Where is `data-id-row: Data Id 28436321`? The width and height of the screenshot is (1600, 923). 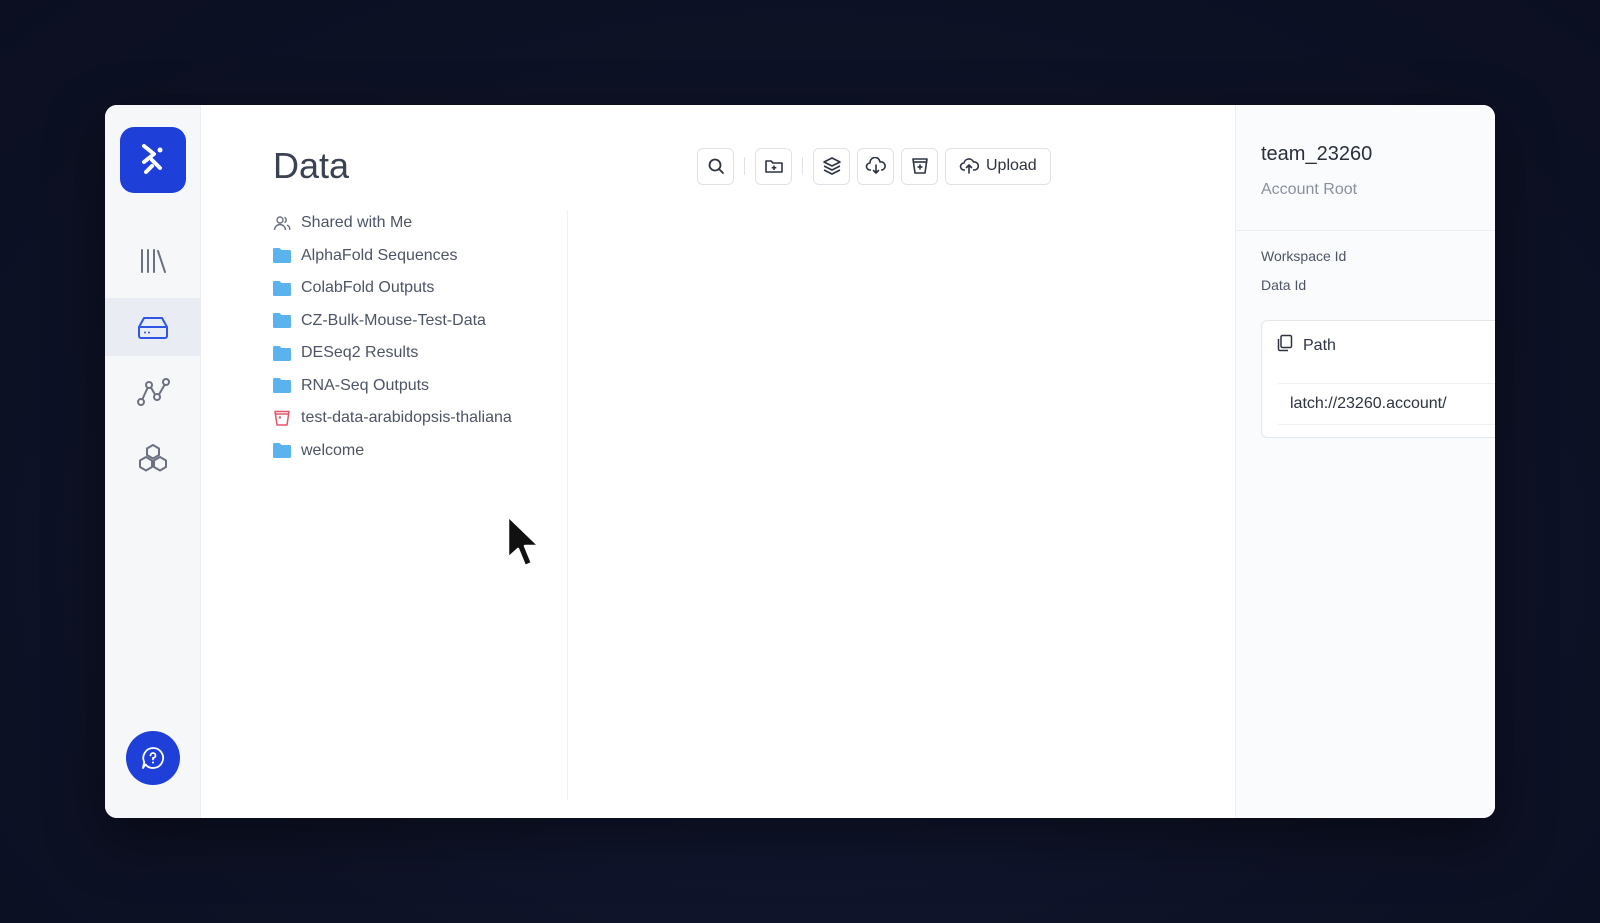 data-id-row: Data Id 28436321 is located at coordinates (1378, 285).